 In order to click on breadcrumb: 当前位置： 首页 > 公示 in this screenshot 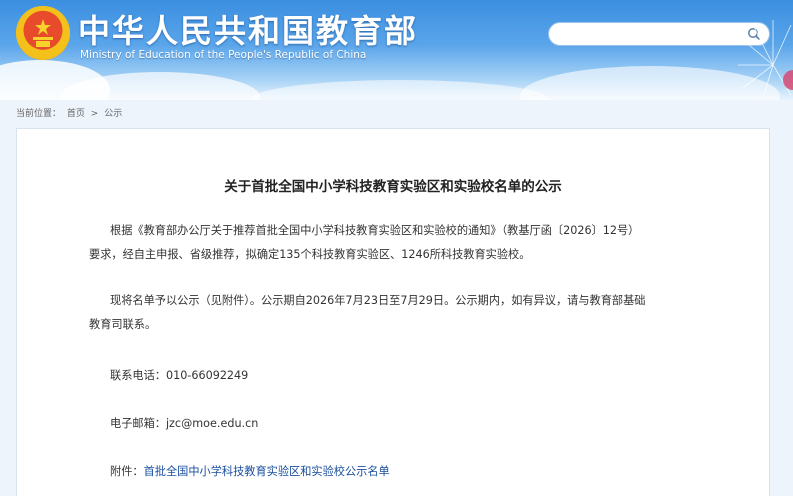, I will do `click(70, 112)`.